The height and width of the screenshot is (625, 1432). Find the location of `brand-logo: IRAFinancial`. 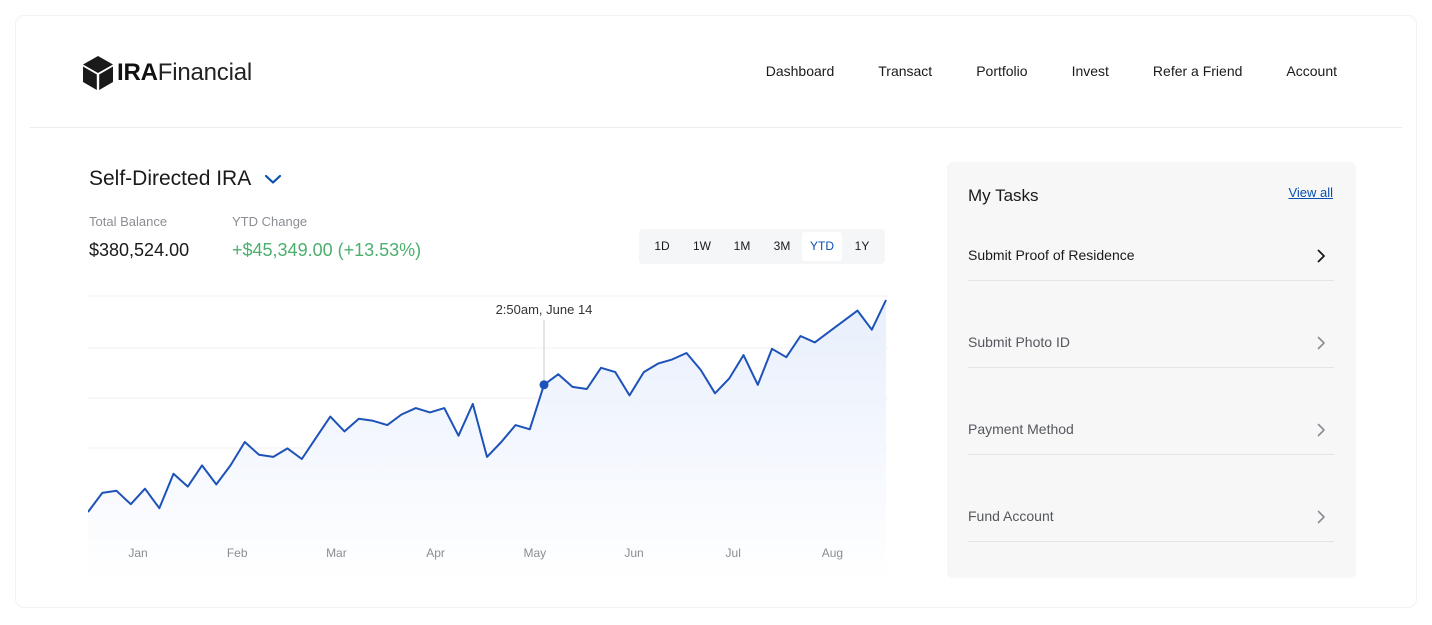

brand-logo: IRAFinancial is located at coordinates (167, 73).